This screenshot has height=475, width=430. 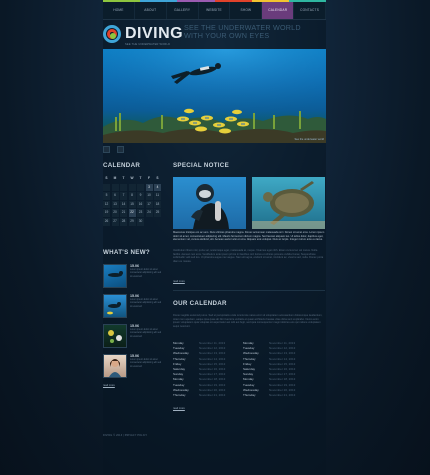 I want to click on nav-item-about: ABOUT, so click(x=151, y=10).